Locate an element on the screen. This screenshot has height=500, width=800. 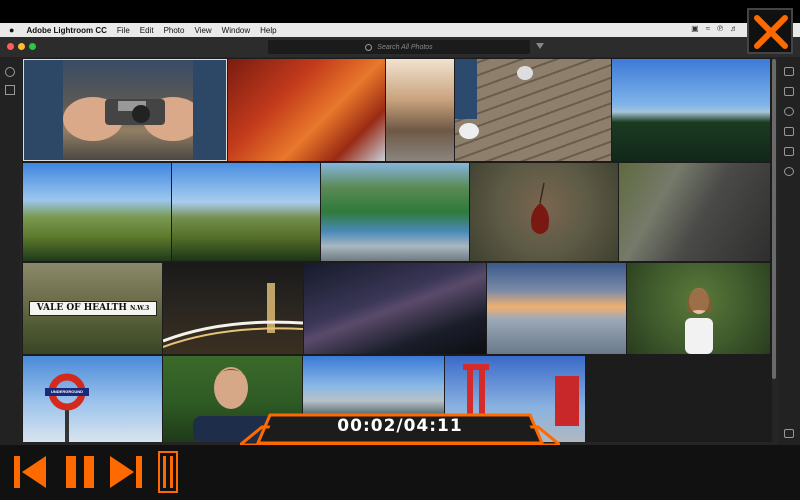
skip-forward-icon is located at coordinates (126, 472).